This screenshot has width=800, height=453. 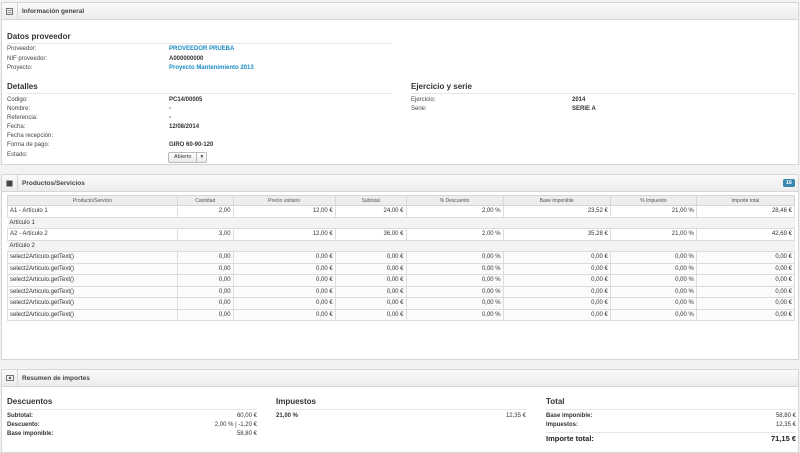 I want to click on column-header: Producto/Servicio, so click(x=92, y=200).